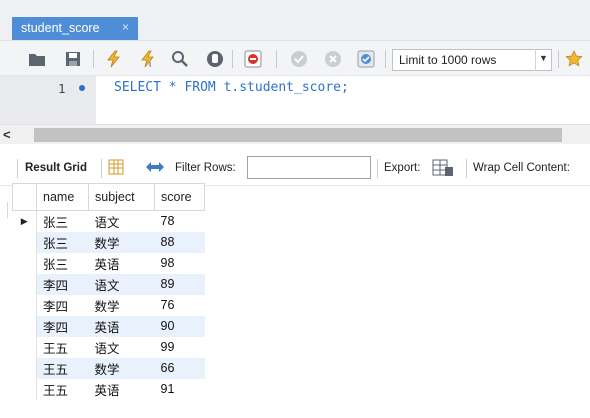  I want to click on stop-icon, so click(215, 59).